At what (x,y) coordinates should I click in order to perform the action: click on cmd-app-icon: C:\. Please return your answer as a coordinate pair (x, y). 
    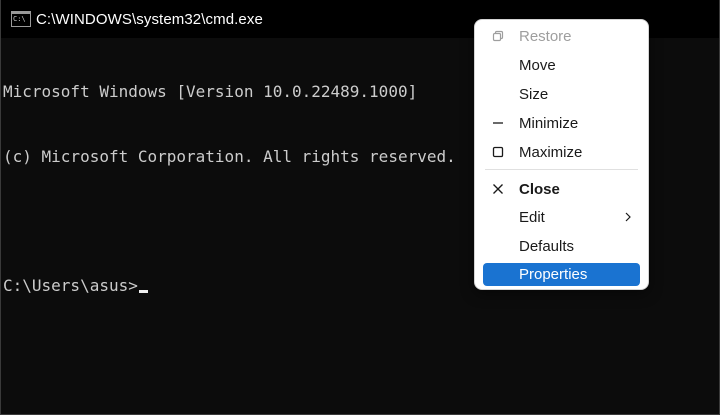
    Looking at the image, I should click on (21, 19).